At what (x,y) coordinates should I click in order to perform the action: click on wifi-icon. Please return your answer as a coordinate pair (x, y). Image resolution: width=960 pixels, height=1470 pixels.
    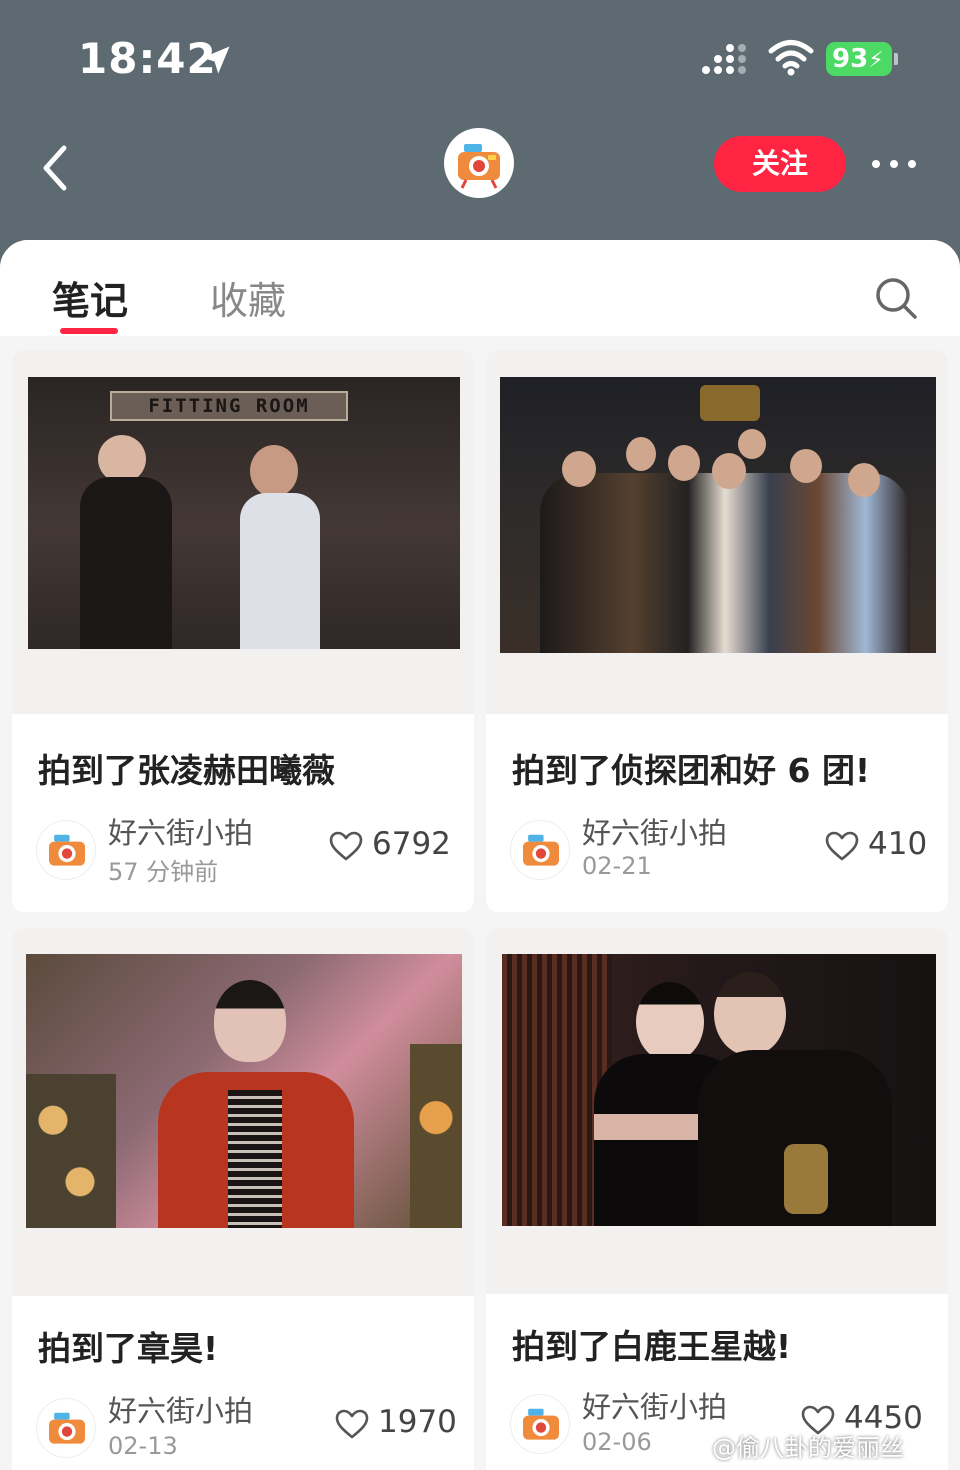
    Looking at the image, I should click on (791, 58).